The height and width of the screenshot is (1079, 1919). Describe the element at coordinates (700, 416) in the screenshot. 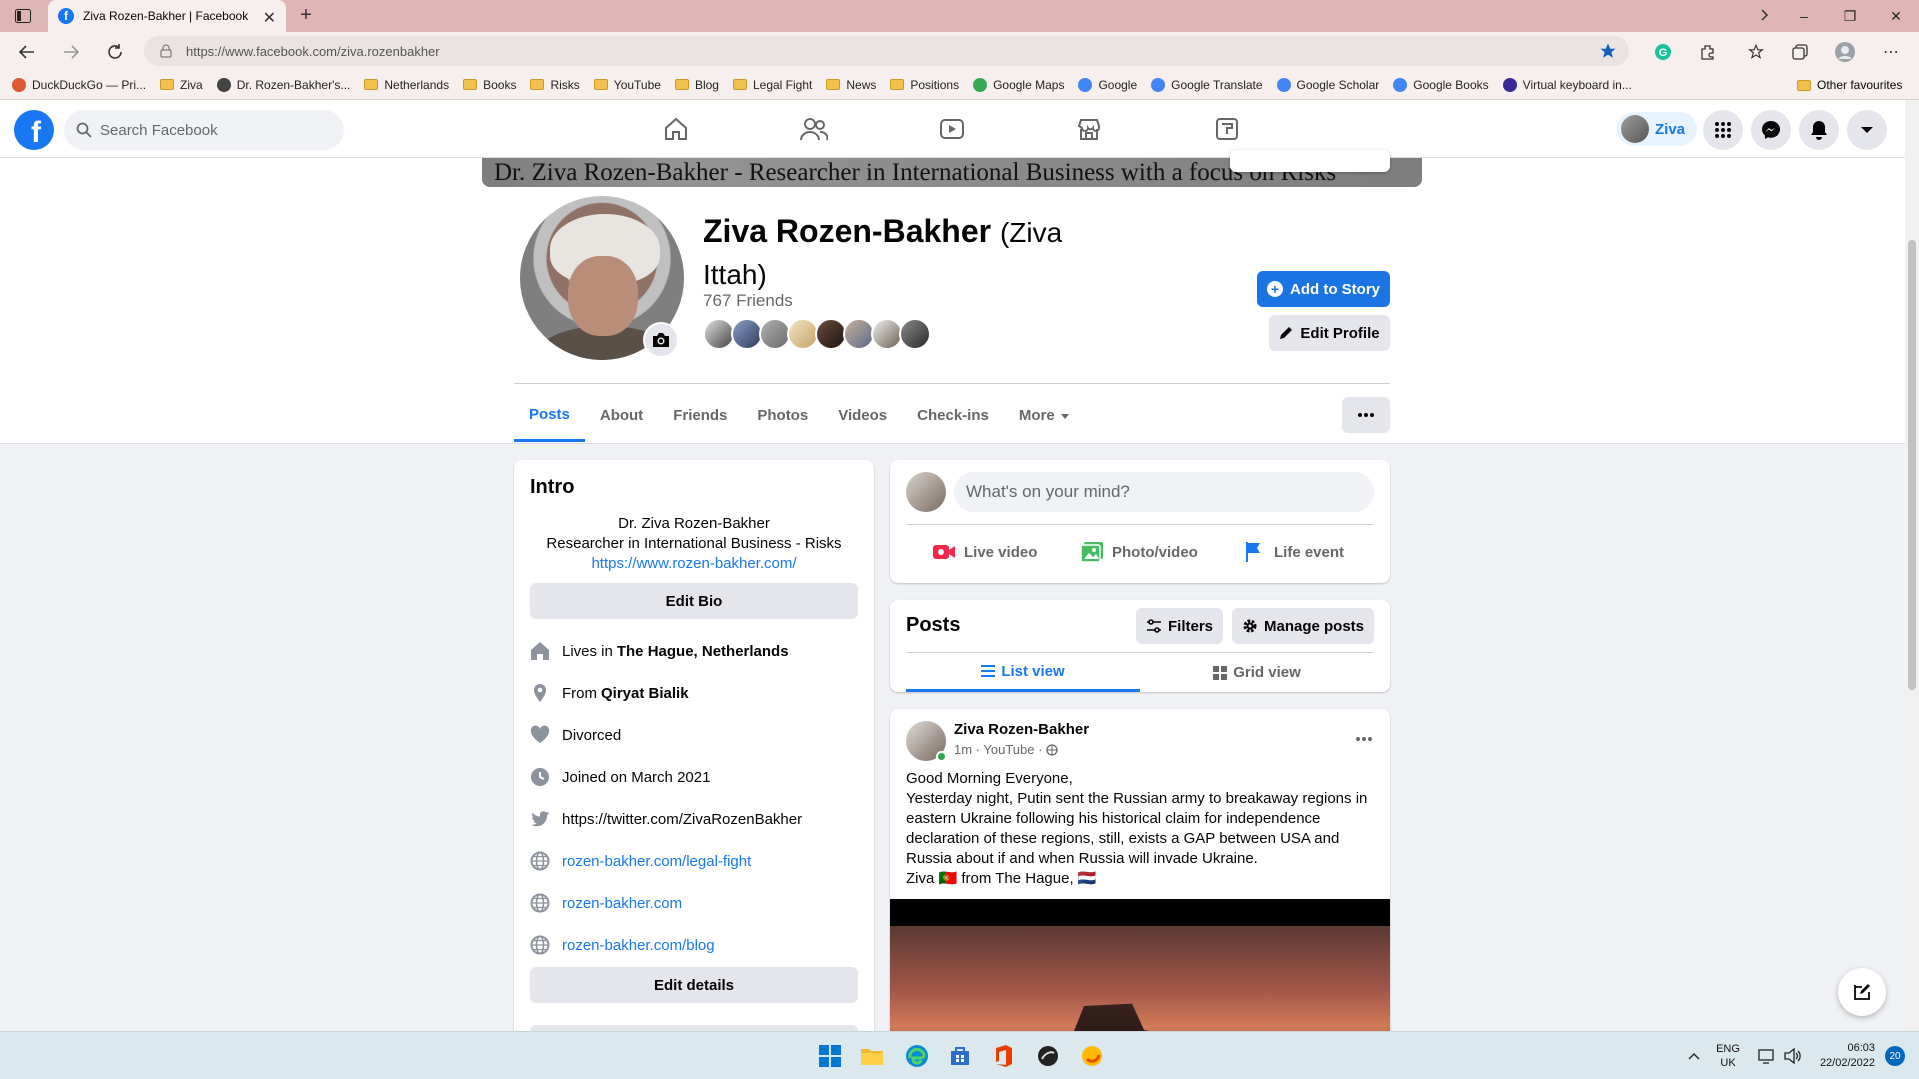

I see `tab-friends: Friends` at that location.